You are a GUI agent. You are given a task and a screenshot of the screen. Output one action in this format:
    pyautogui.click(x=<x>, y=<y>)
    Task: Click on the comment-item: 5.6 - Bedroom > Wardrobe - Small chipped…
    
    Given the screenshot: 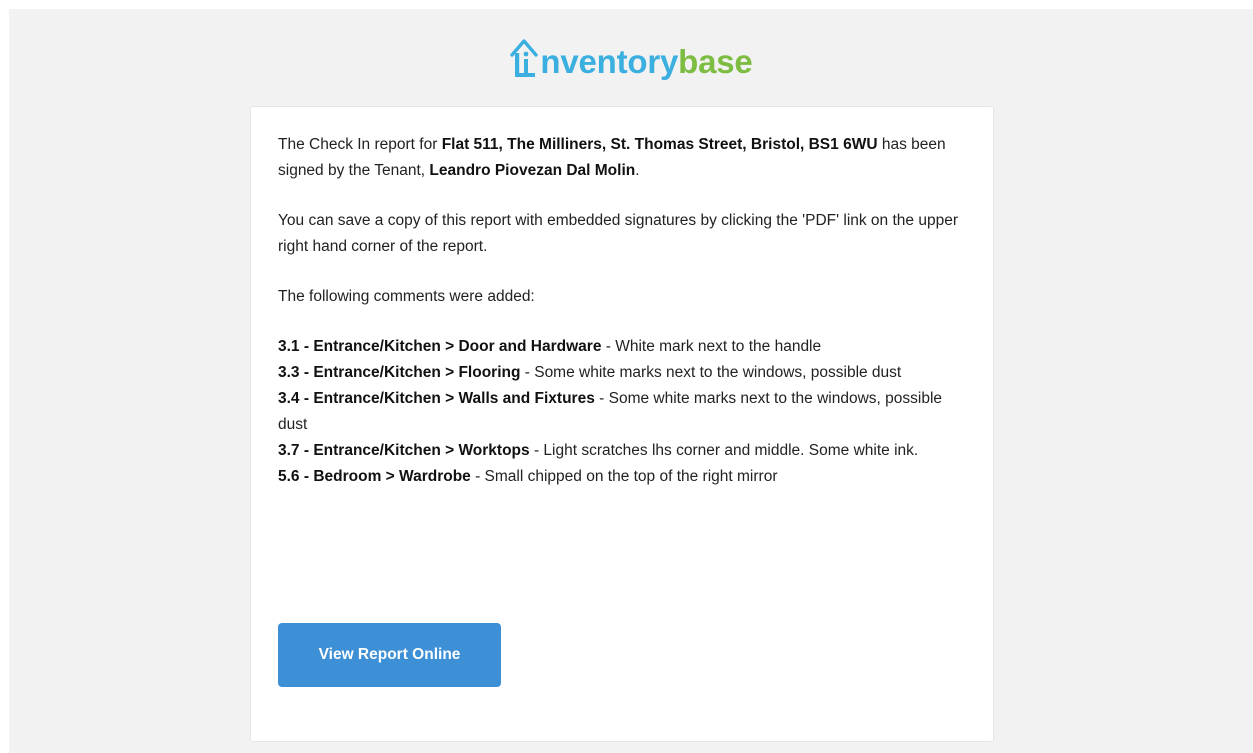 What is the action you would take?
    pyautogui.click(x=528, y=476)
    